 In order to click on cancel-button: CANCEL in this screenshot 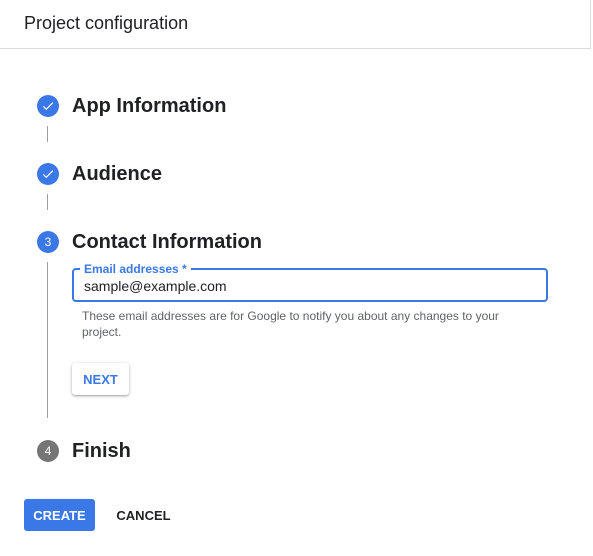, I will do `click(143, 515)`.